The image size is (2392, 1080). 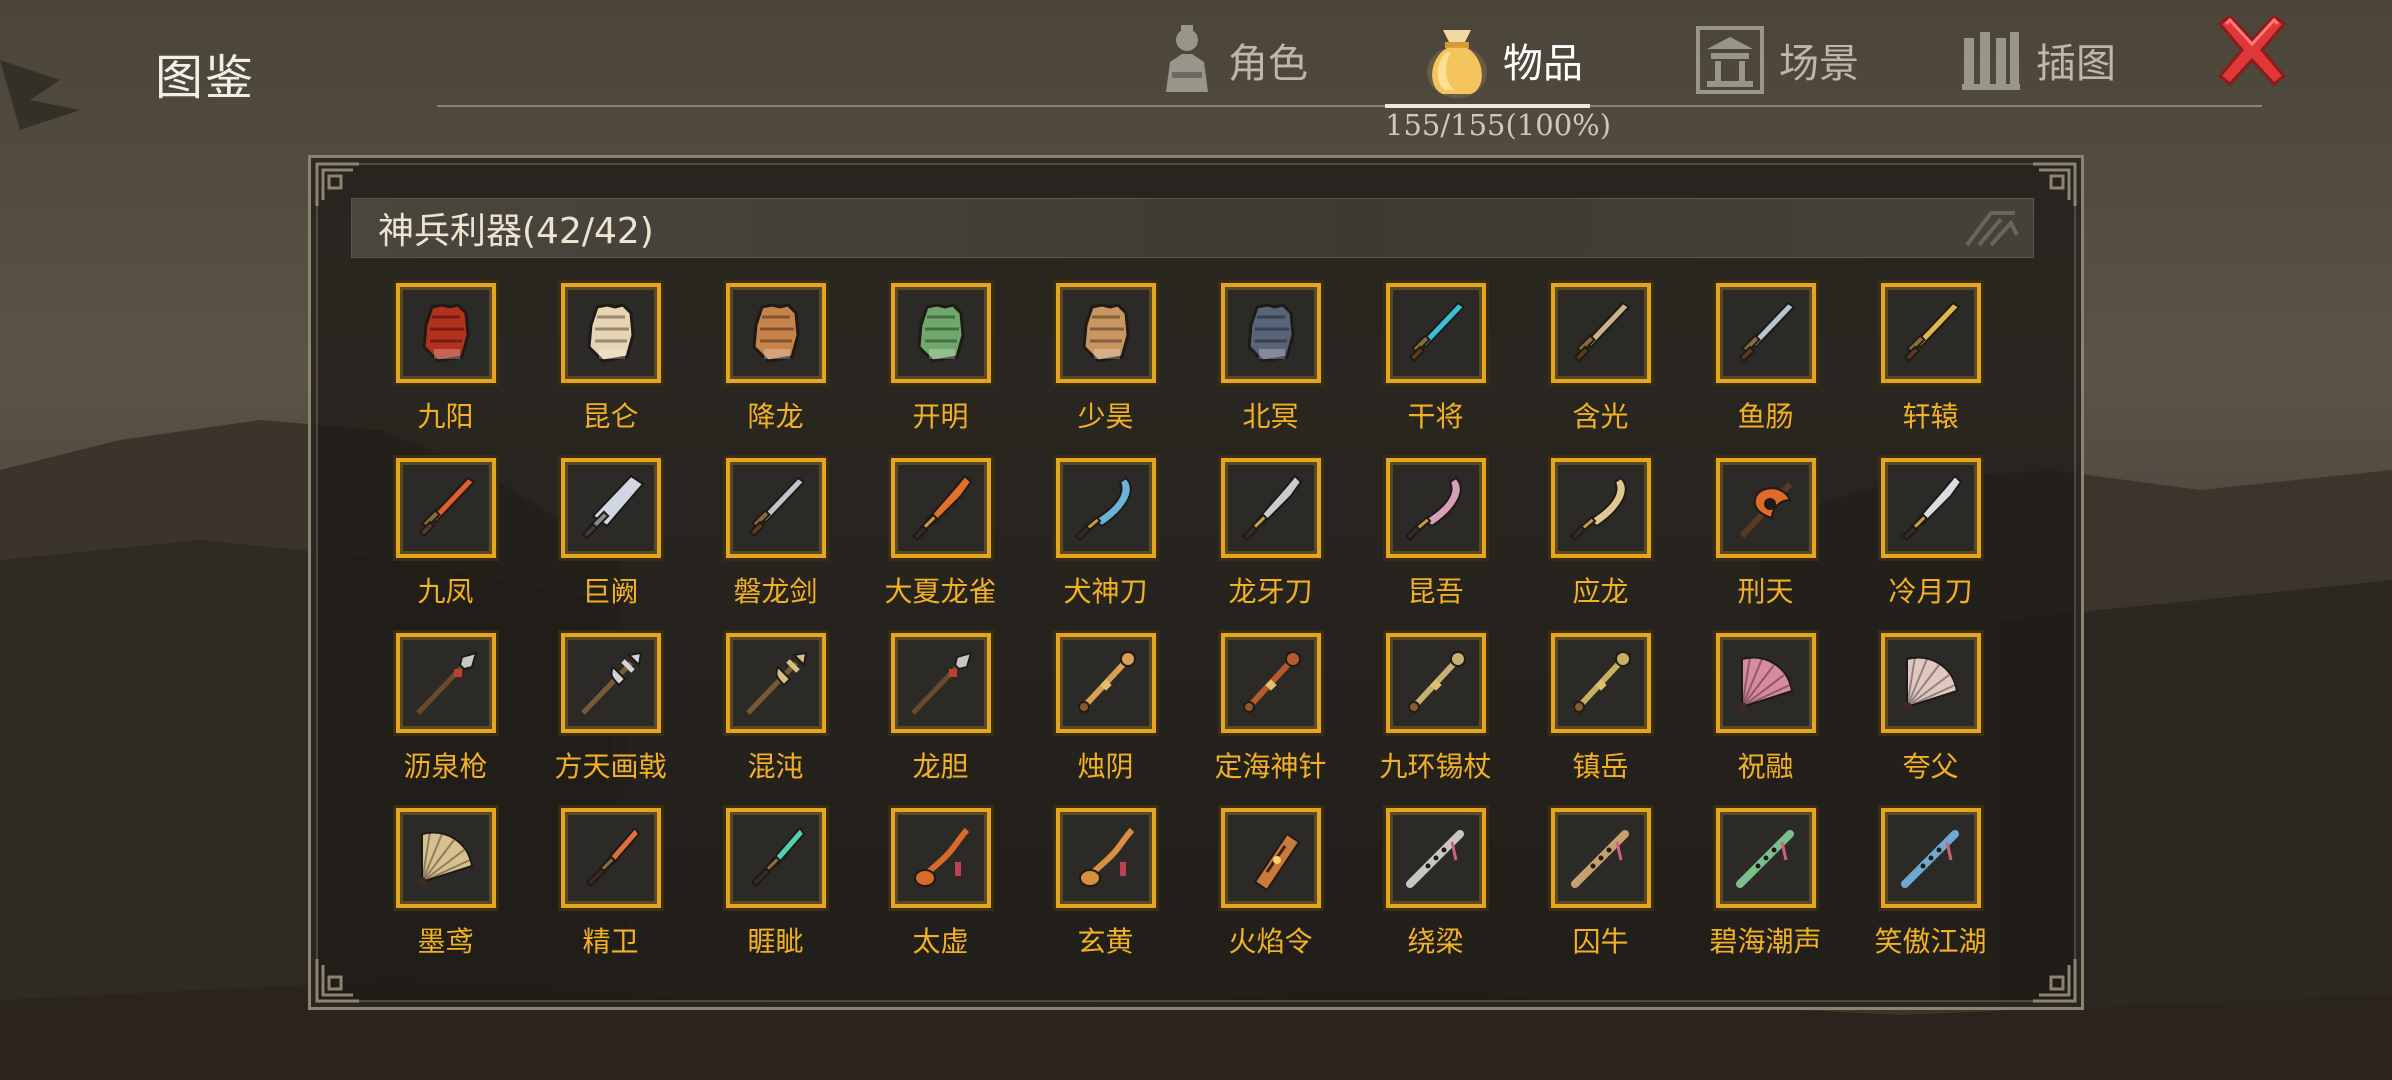 I want to click on item-cell: 昆仑, so click(x=610, y=363).